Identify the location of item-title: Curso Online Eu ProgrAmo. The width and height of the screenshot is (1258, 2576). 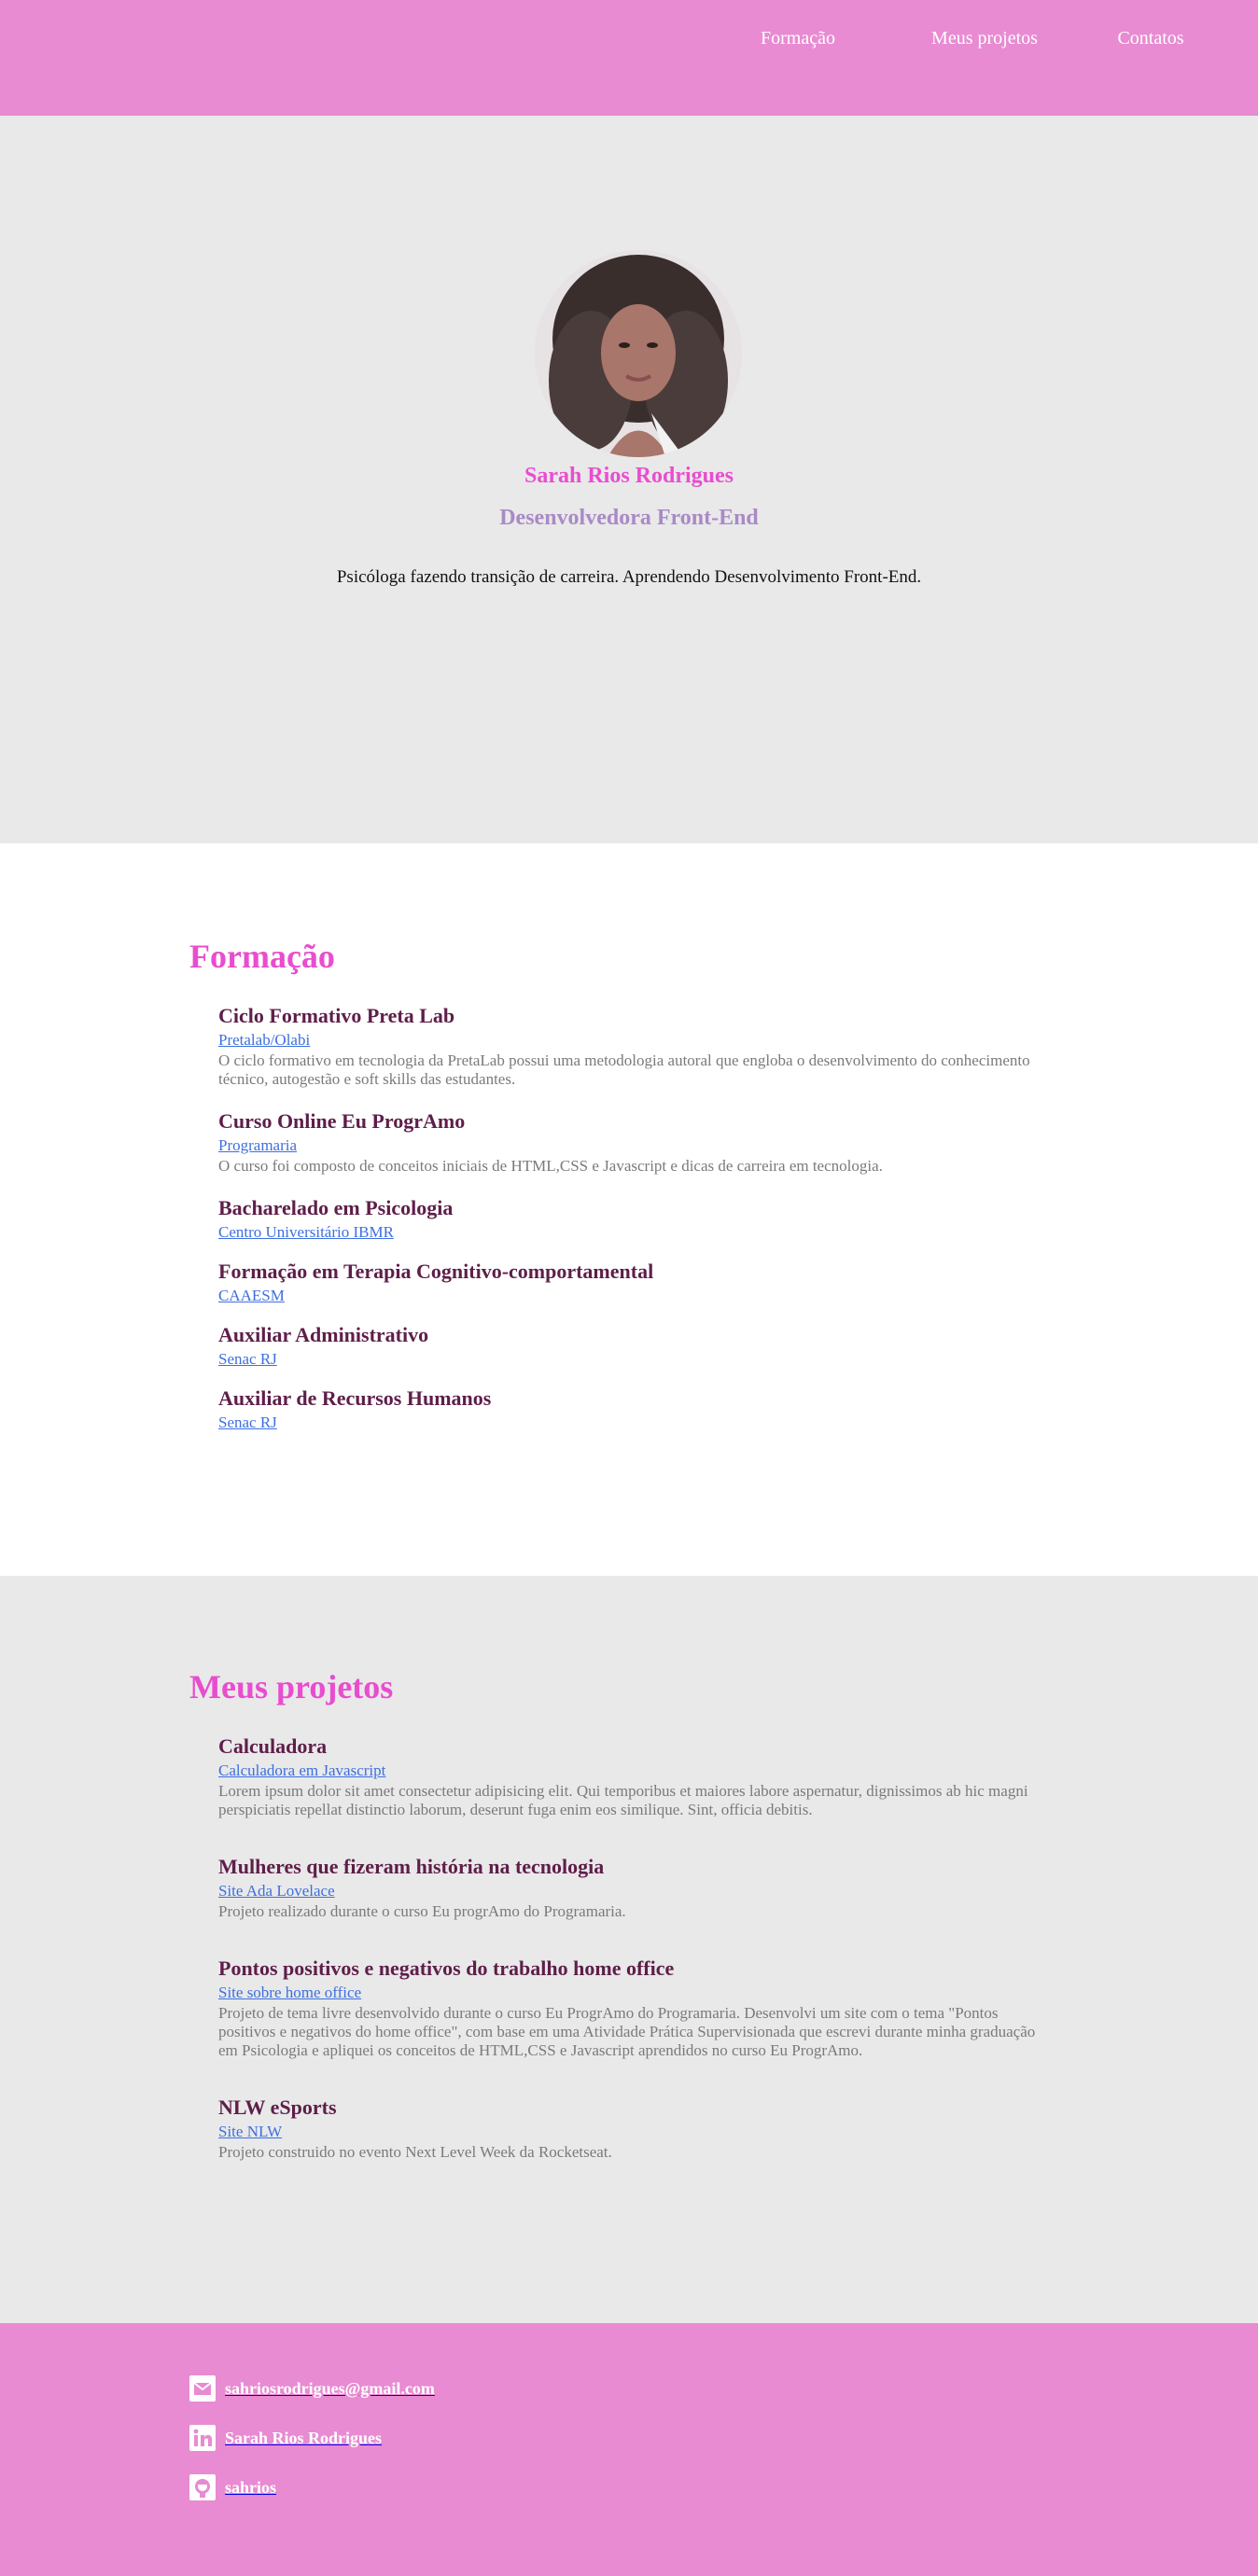
(342, 1121).